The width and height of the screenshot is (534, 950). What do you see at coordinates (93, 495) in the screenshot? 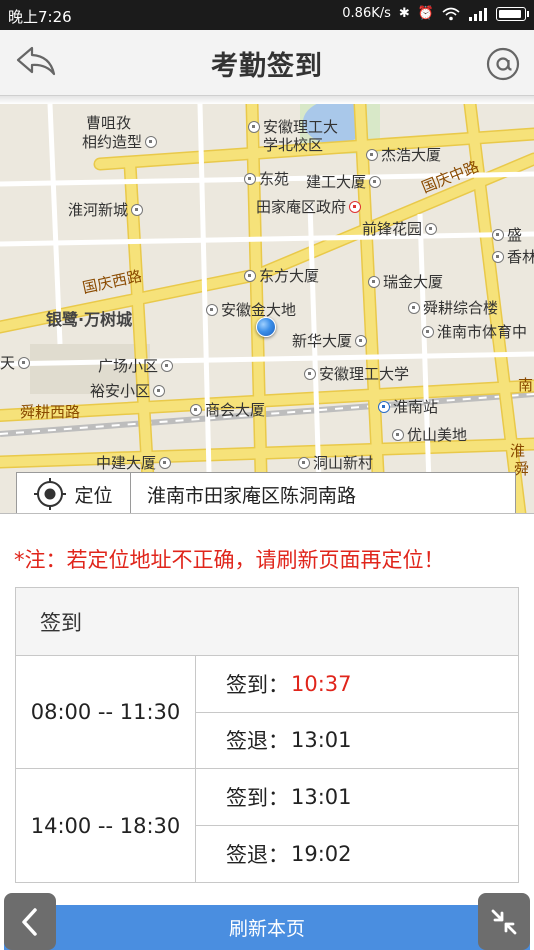
I see `locate-label: 定位` at bounding box center [93, 495].